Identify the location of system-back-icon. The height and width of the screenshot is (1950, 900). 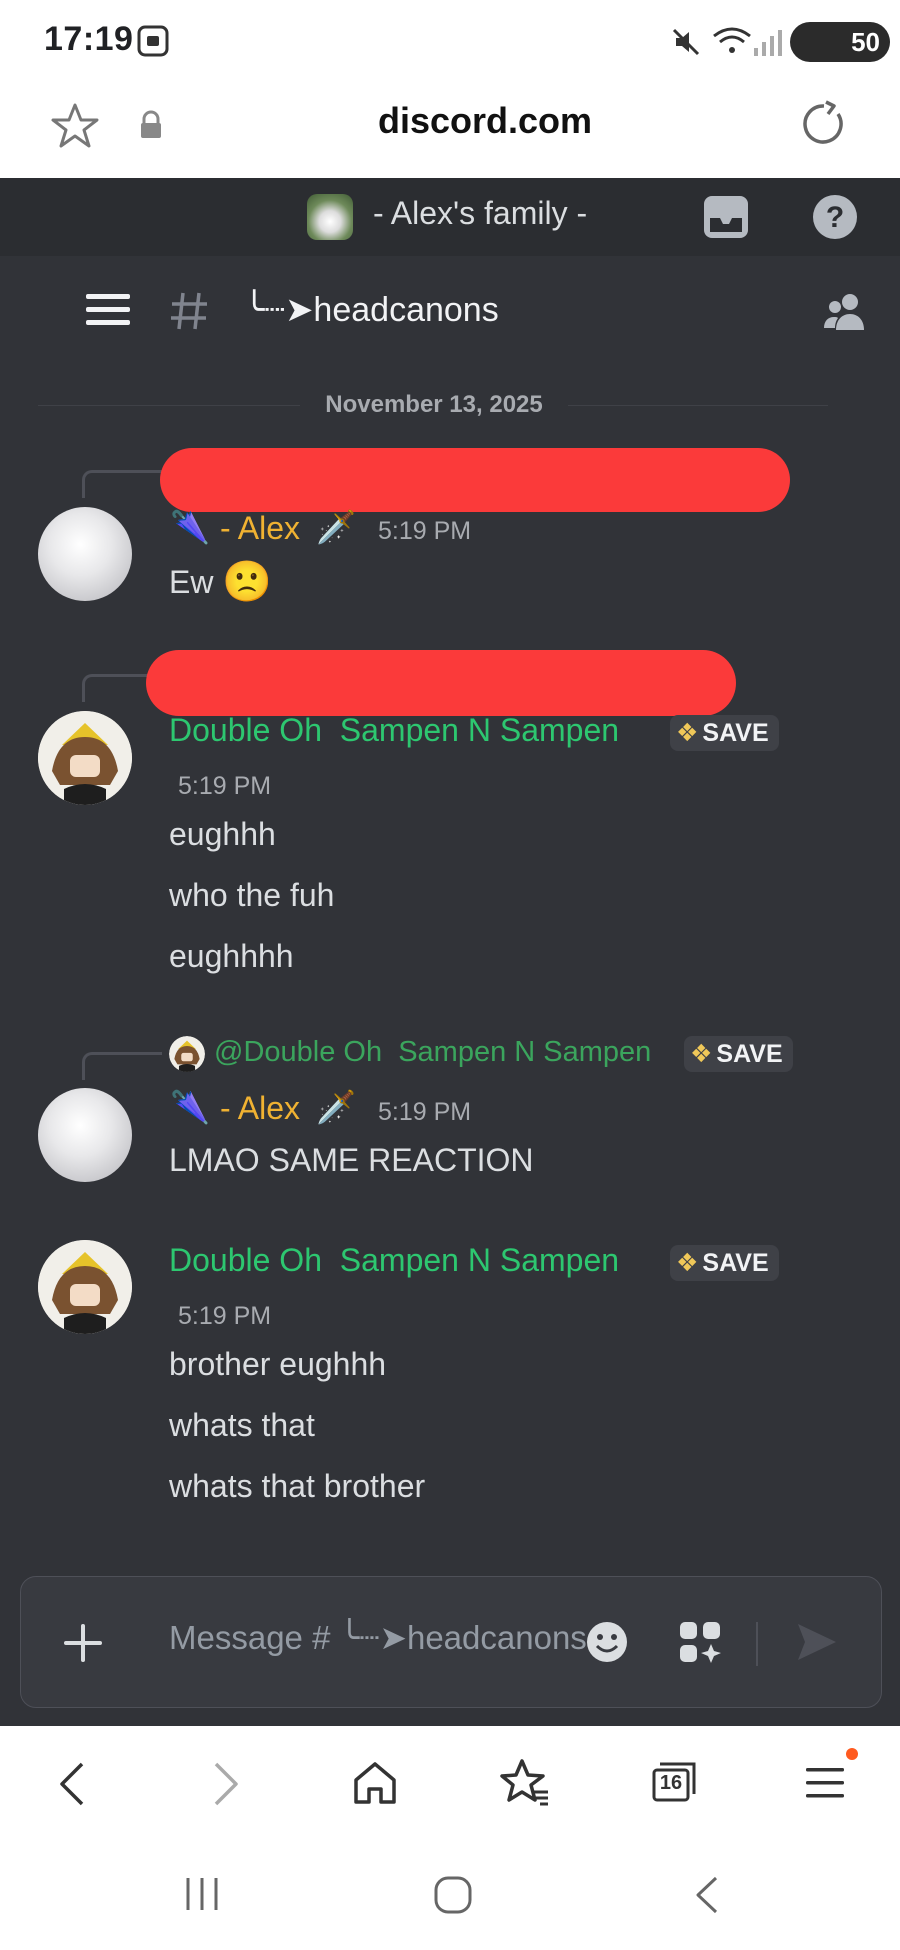
(706, 1895).